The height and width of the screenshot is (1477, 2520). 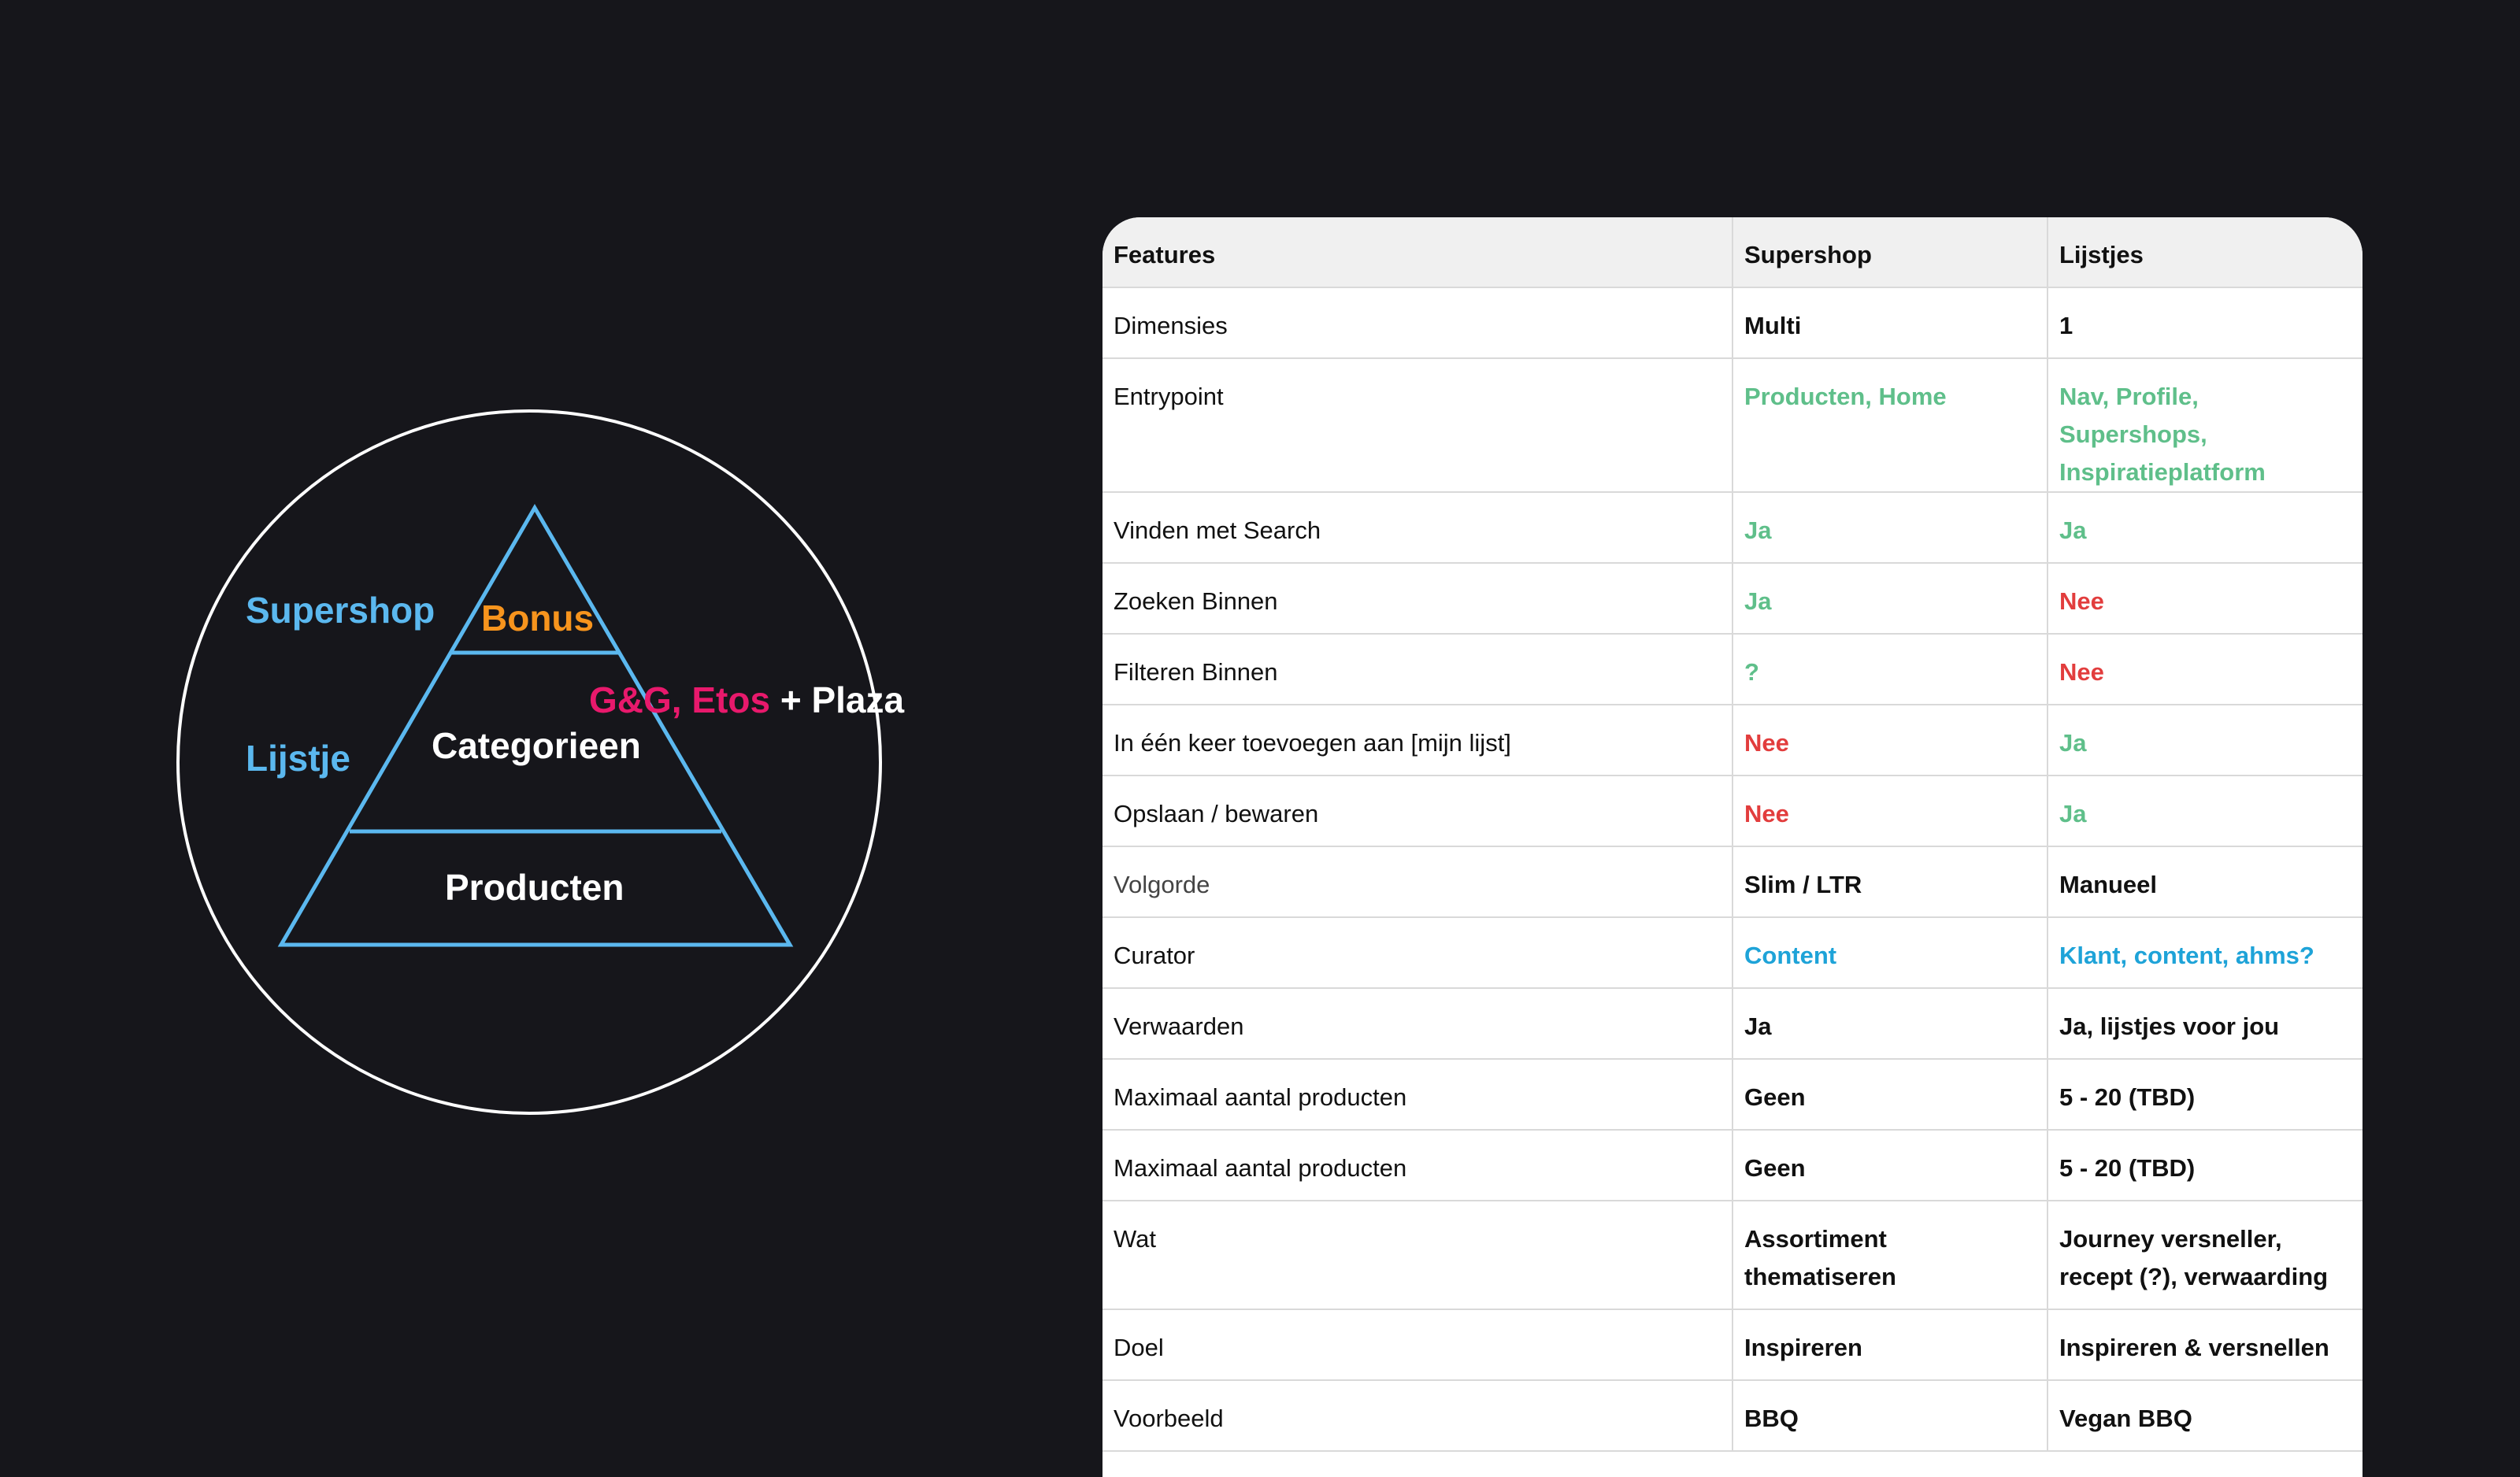 What do you see at coordinates (1417, 953) in the screenshot?
I see `feature-cell: Curator` at bounding box center [1417, 953].